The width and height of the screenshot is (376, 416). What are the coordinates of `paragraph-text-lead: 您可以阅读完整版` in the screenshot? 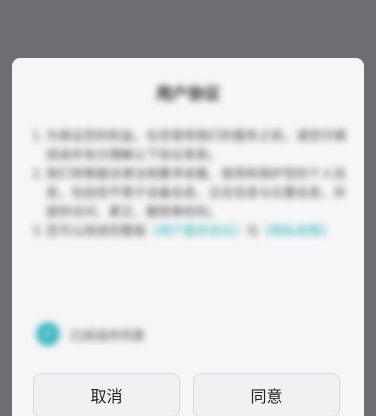 It's located at (96, 230).